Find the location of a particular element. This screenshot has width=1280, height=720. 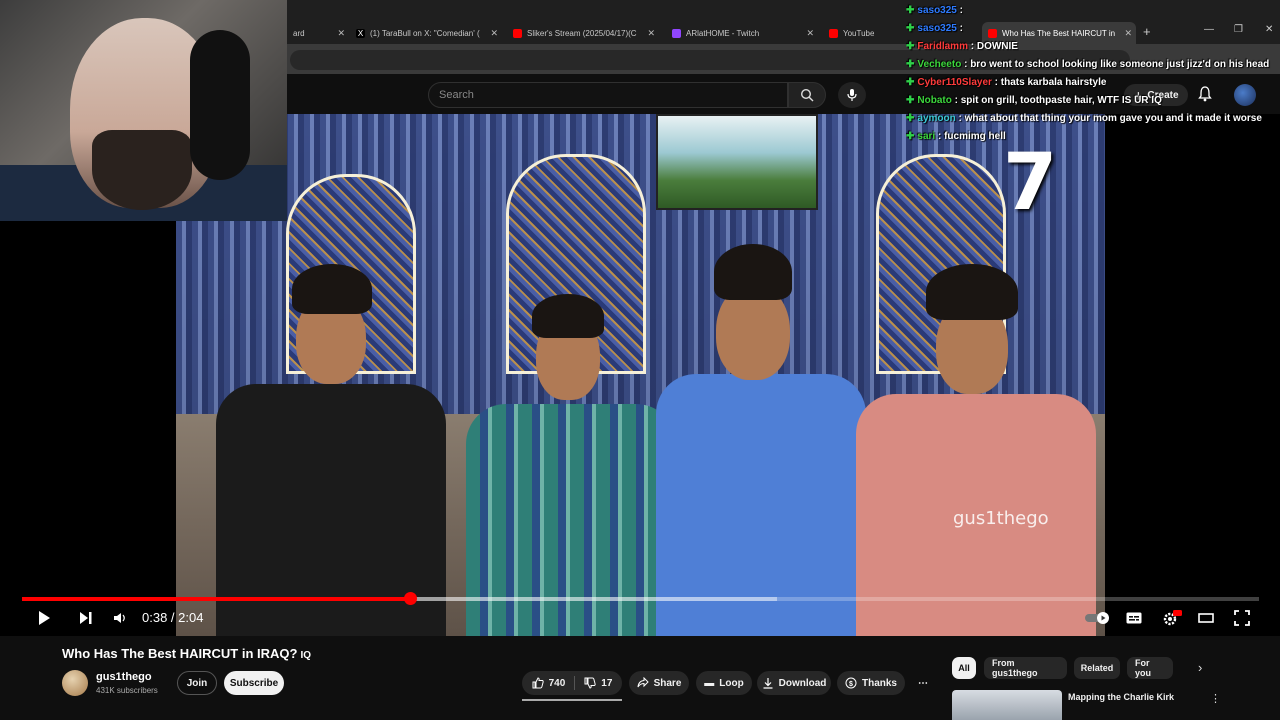

download-button: Download is located at coordinates (794, 683).